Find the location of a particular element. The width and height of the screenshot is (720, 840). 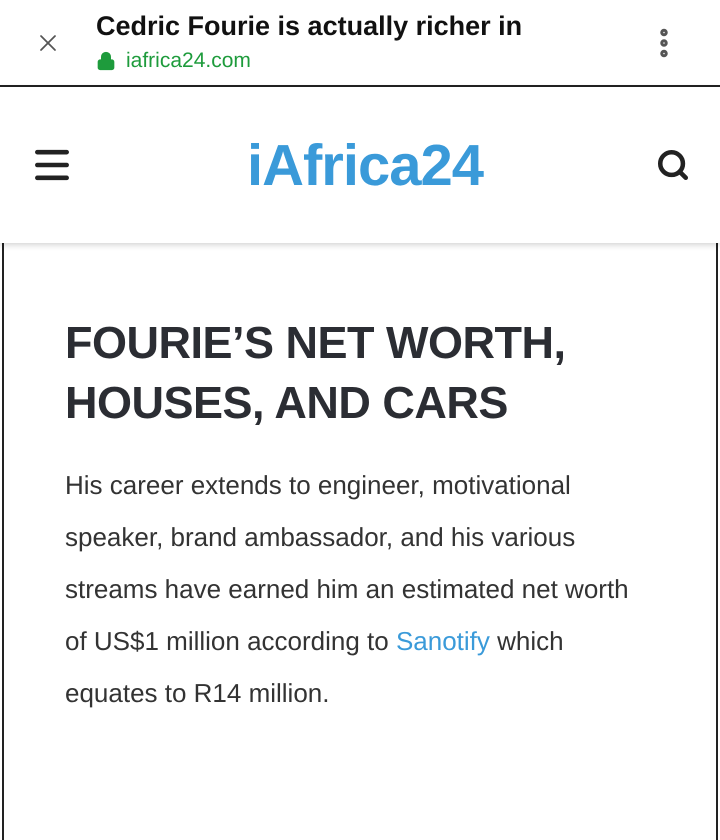

sanotify-link: Sanotify is located at coordinates (443, 641).